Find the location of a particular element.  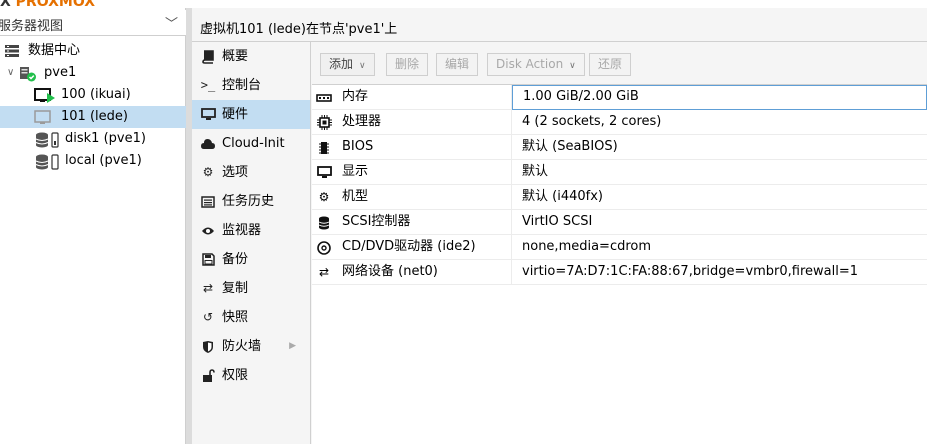

revert-button: 还原 is located at coordinates (610, 64).